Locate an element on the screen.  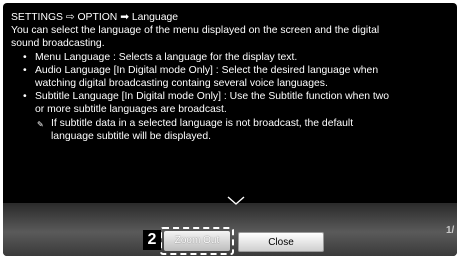
step-number-badge: 2 is located at coordinates (152, 240).